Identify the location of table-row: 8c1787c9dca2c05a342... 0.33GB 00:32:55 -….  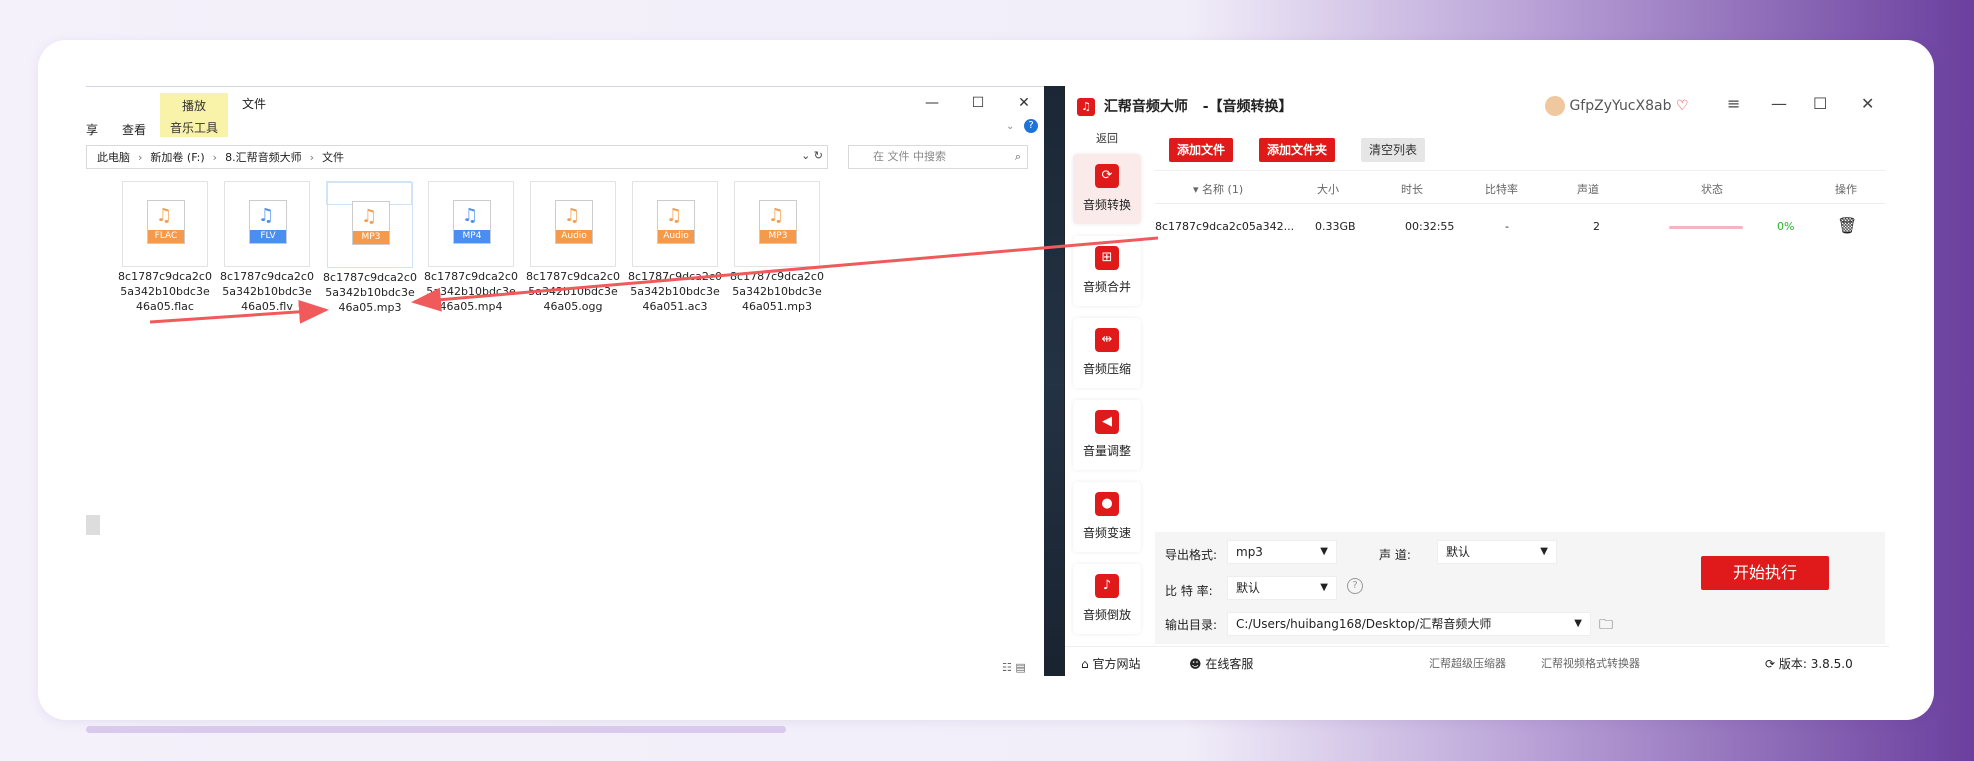
(1520, 228).